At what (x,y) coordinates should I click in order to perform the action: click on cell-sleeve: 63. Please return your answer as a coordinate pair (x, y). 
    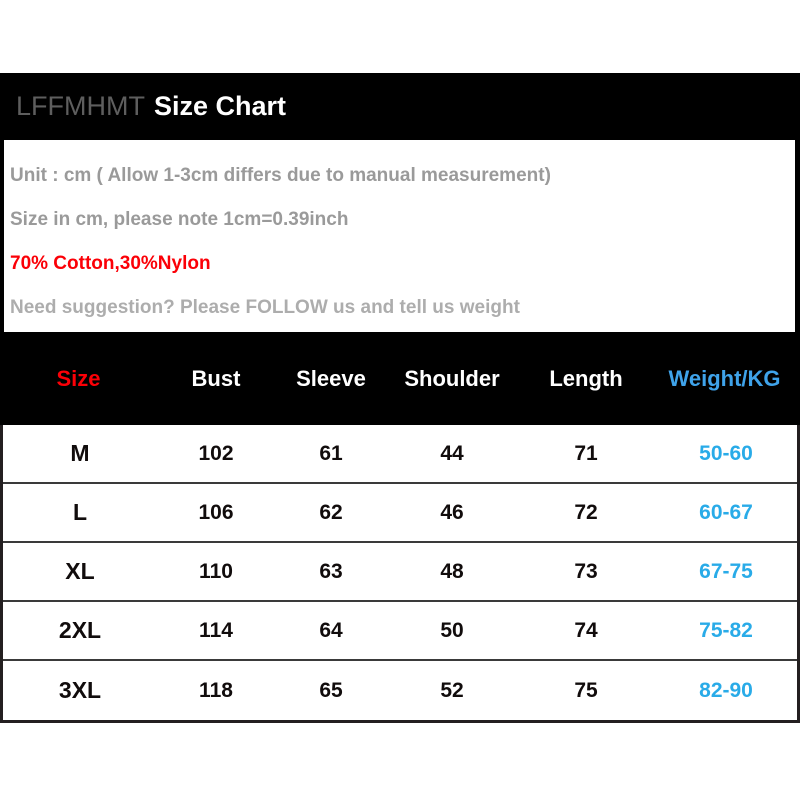
    Looking at the image, I should click on (331, 571).